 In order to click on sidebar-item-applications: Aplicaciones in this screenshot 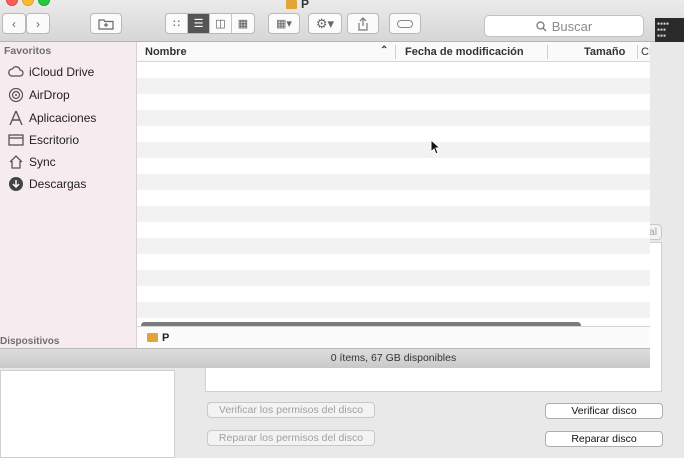, I will do `click(52, 118)`.